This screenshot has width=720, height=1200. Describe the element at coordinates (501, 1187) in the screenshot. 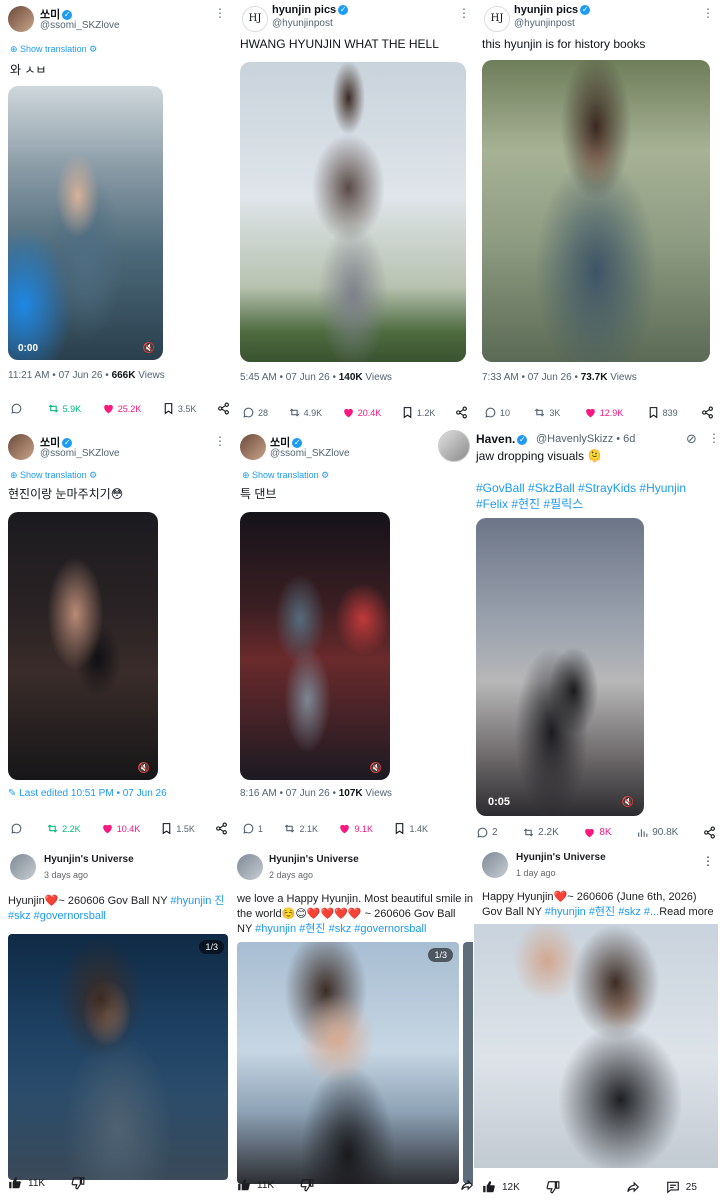

I see `like-button: 12K` at that location.